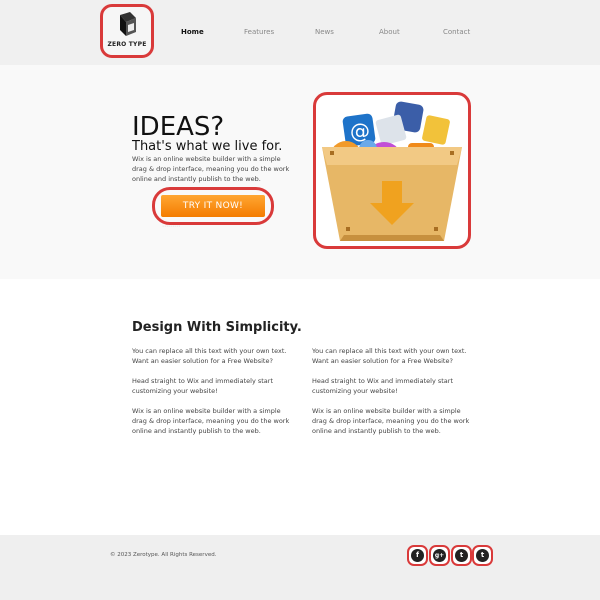 The width and height of the screenshot is (600, 600). Describe the element at coordinates (389, 32) in the screenshot. I see `nav-about: About` at that location.